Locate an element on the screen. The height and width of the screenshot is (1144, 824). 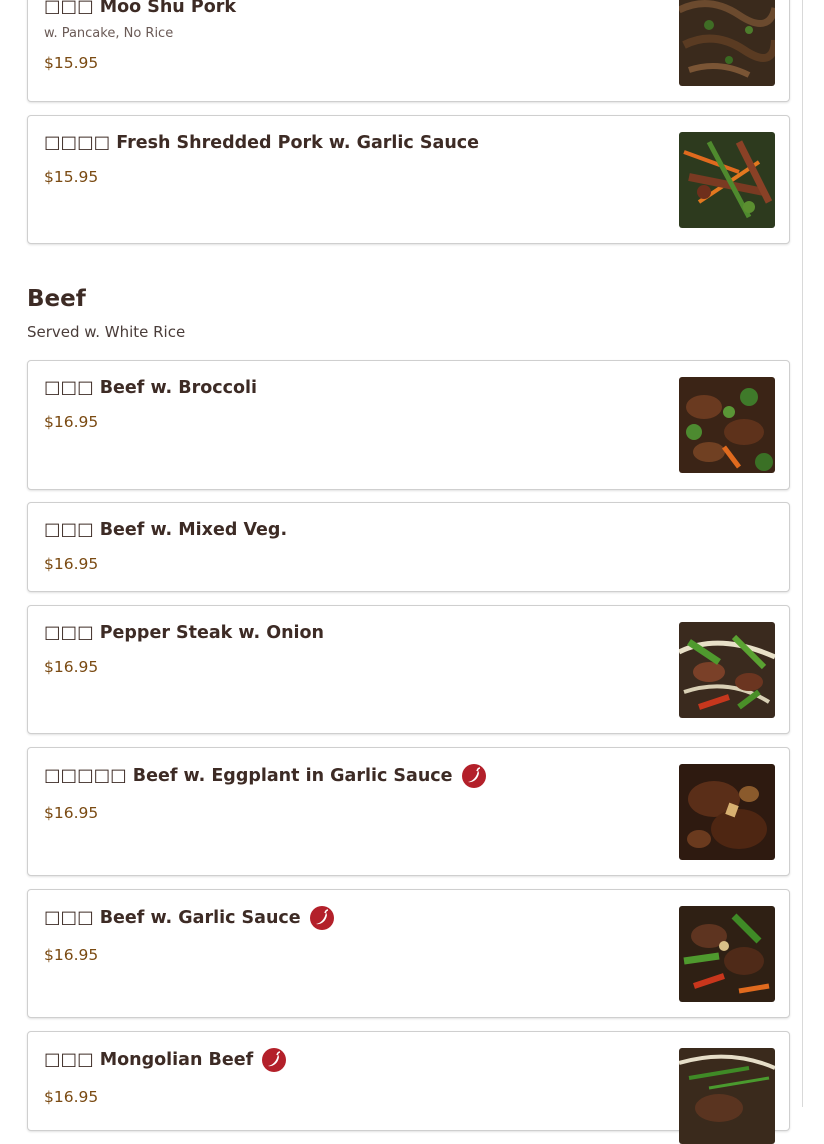
menu-item-card-beef-broccoli: □□□ Beef w. Broccoli $16.95 is located at coordinates (408, 425).